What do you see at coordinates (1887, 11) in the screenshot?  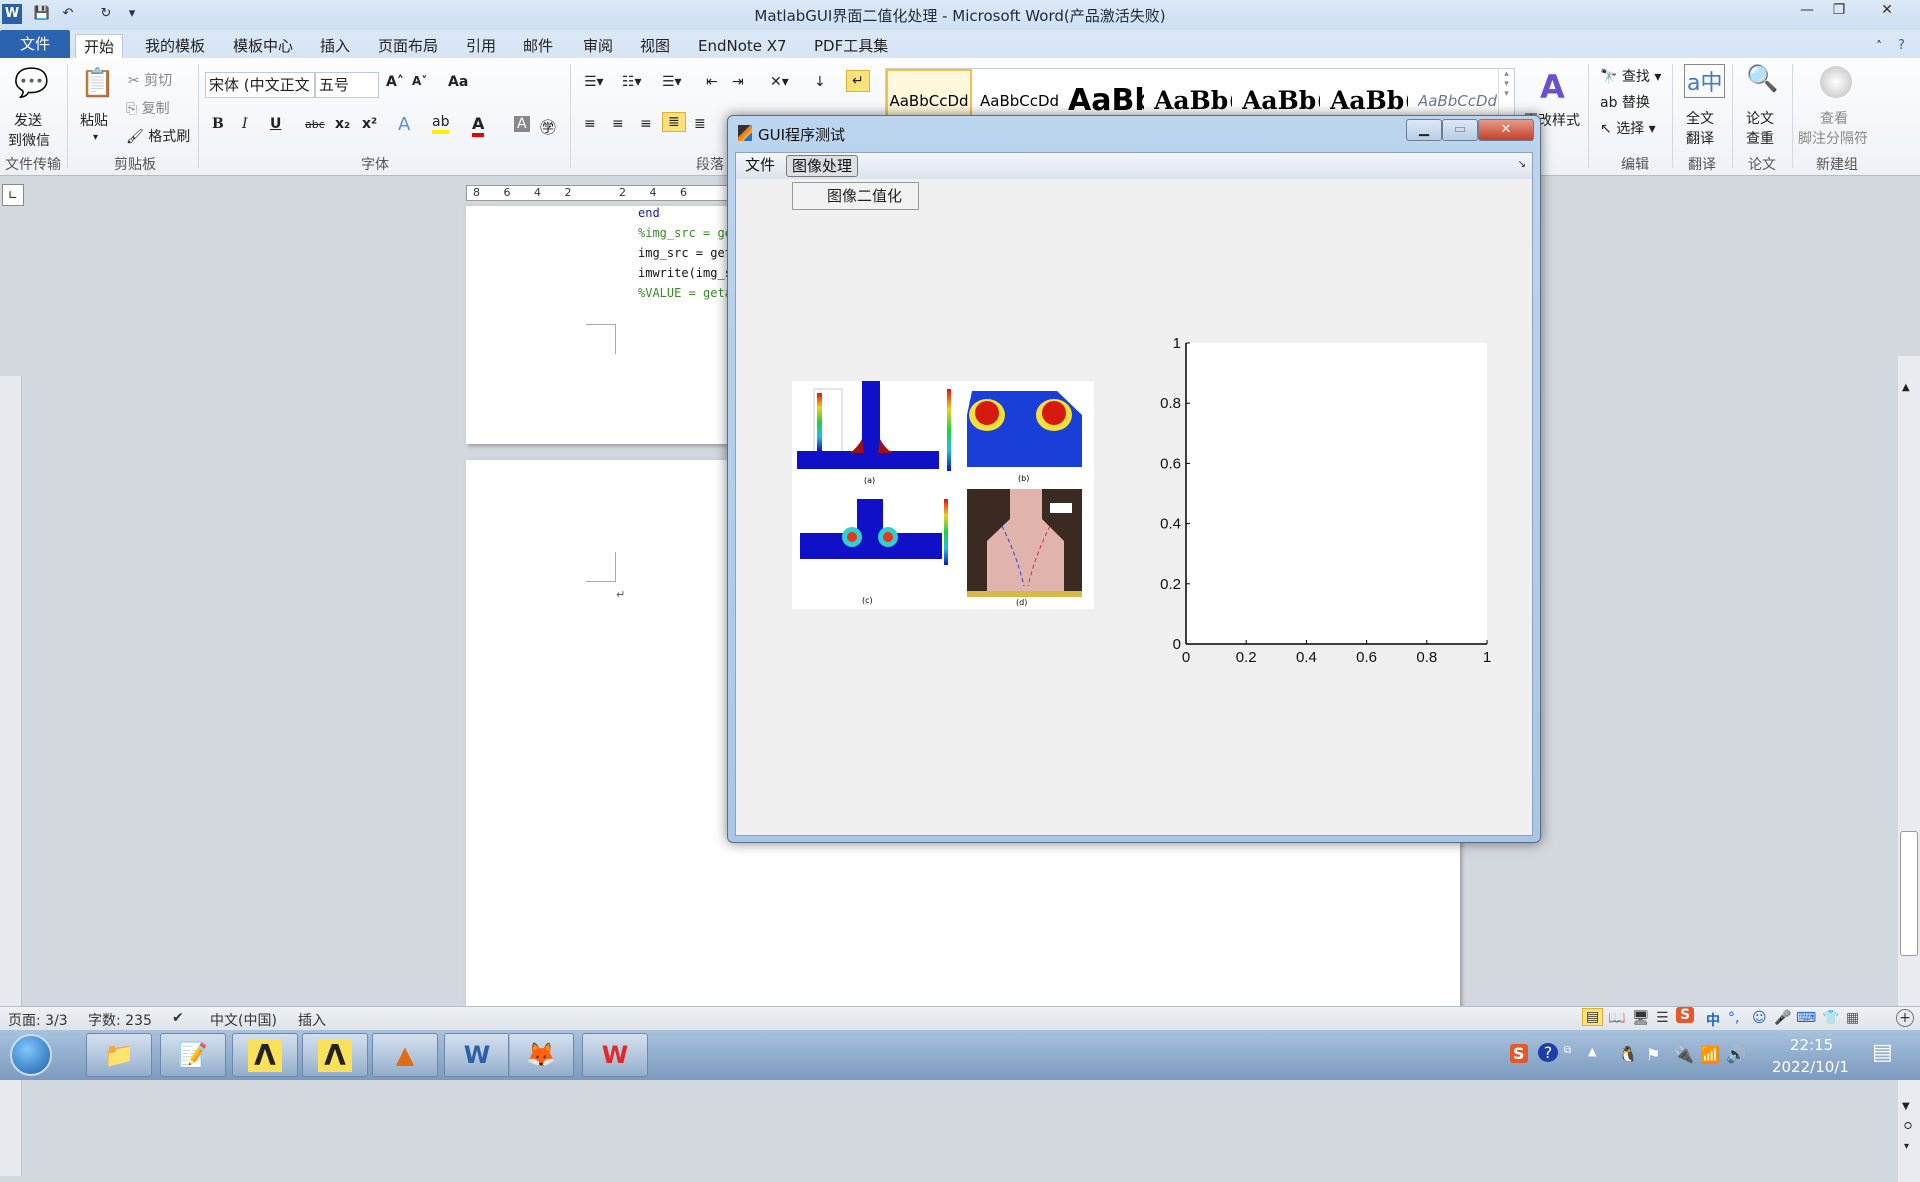 I see `close-button: ✕` at bounding box center [1887, 11].